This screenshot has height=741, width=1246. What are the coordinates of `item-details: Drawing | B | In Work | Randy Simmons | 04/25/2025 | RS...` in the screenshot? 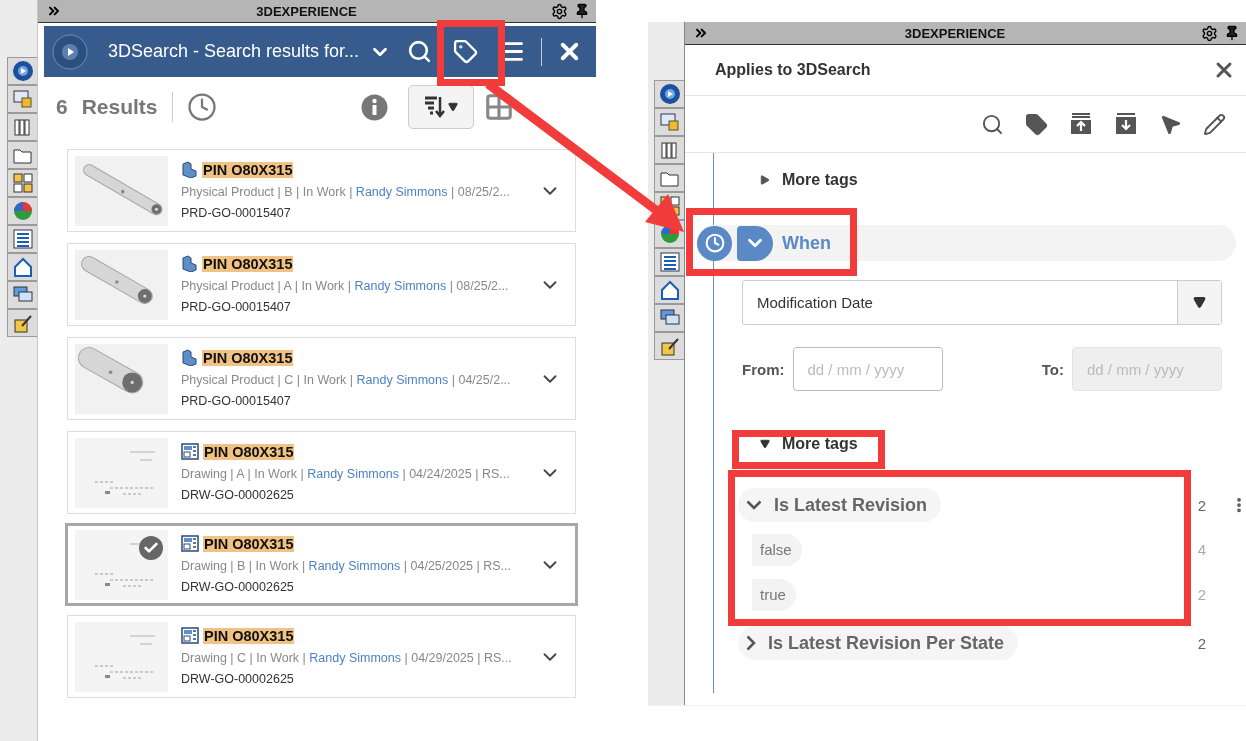 It's located at (347, 566).